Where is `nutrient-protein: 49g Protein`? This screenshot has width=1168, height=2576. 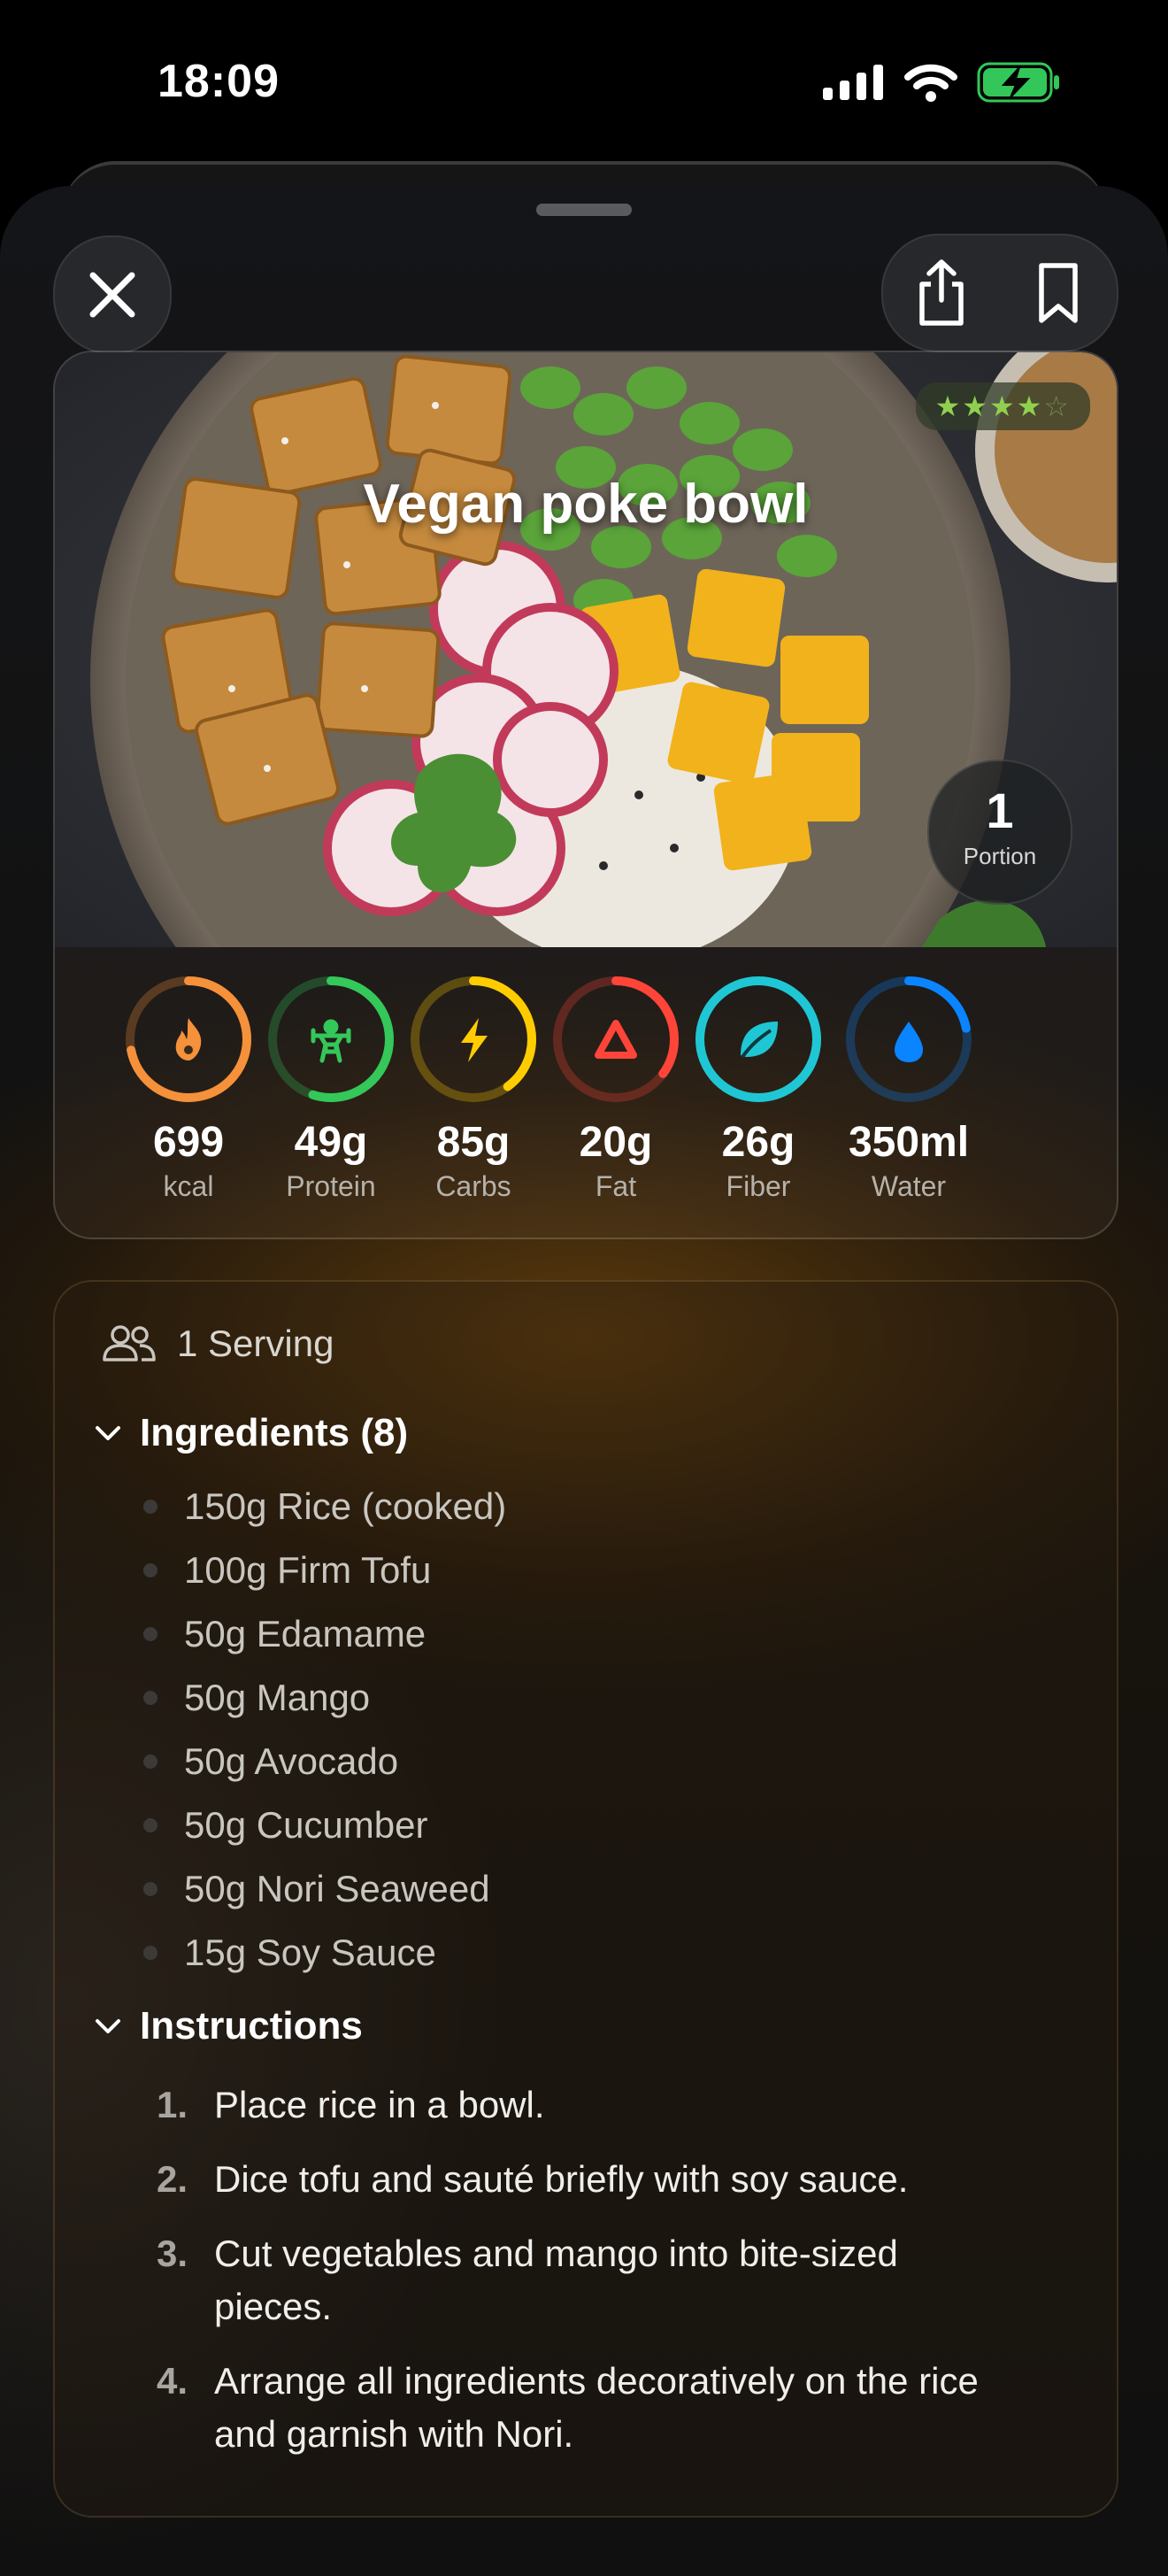
nutrient-protein: 49g Protein is located at coordinates (331, 1087).